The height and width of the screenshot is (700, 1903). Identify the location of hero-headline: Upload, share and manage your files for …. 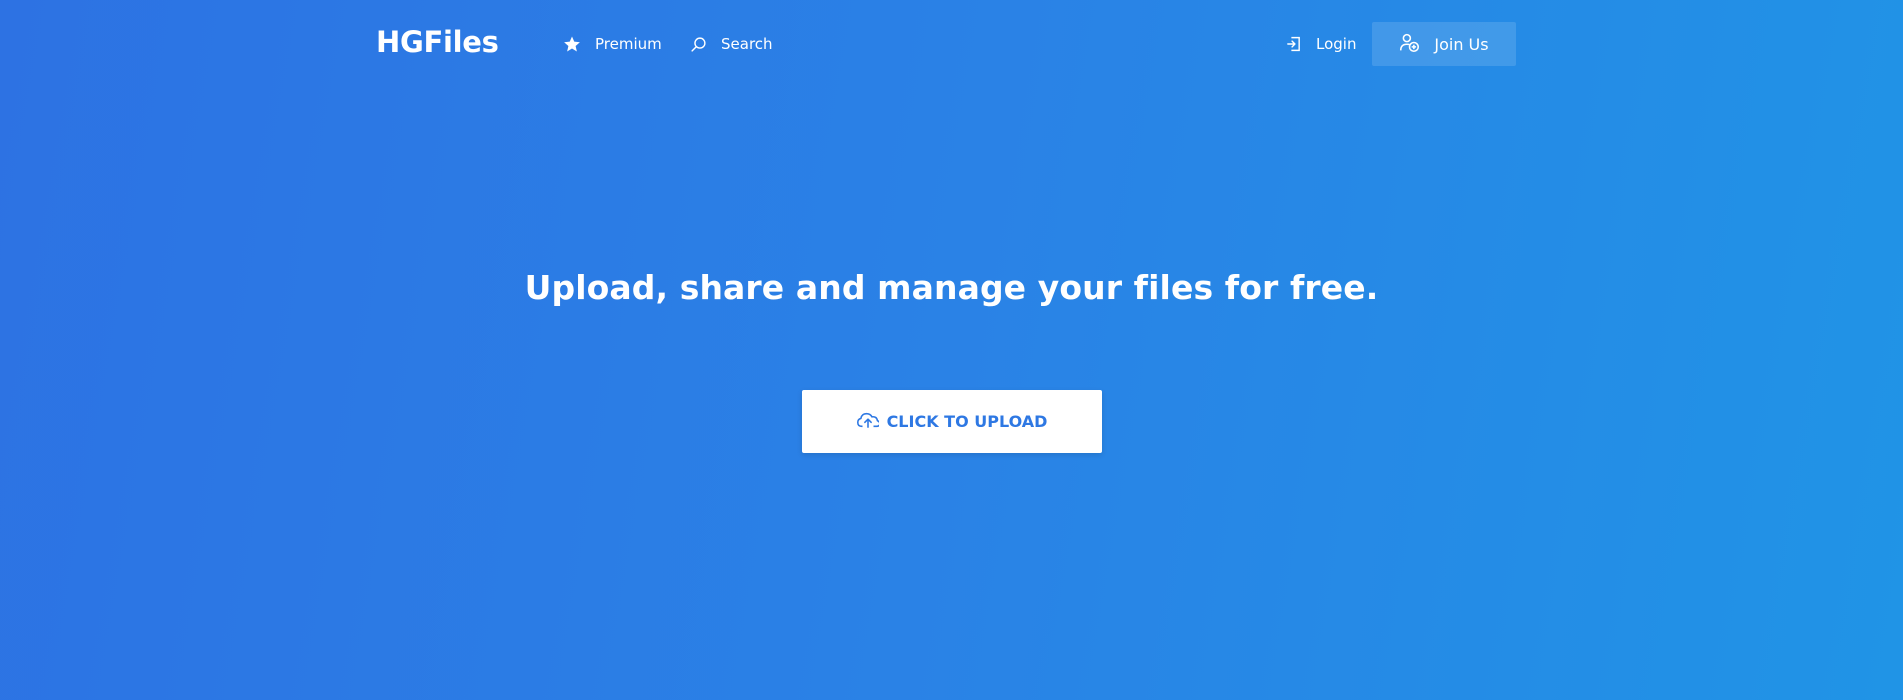
(951, 287).